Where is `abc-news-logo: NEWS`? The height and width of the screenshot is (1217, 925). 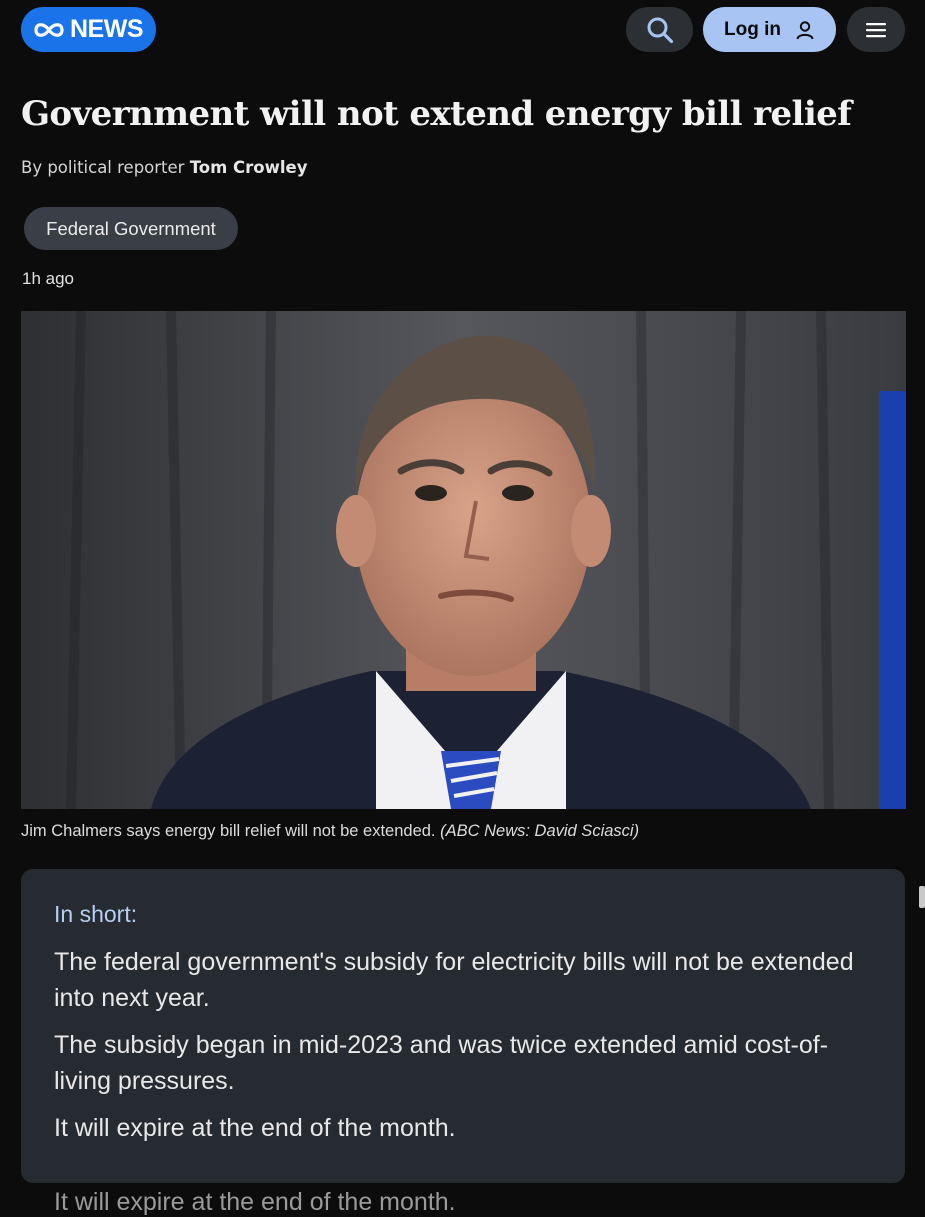
abc-news-logo: NEWS is located at coordinates (88, 29).